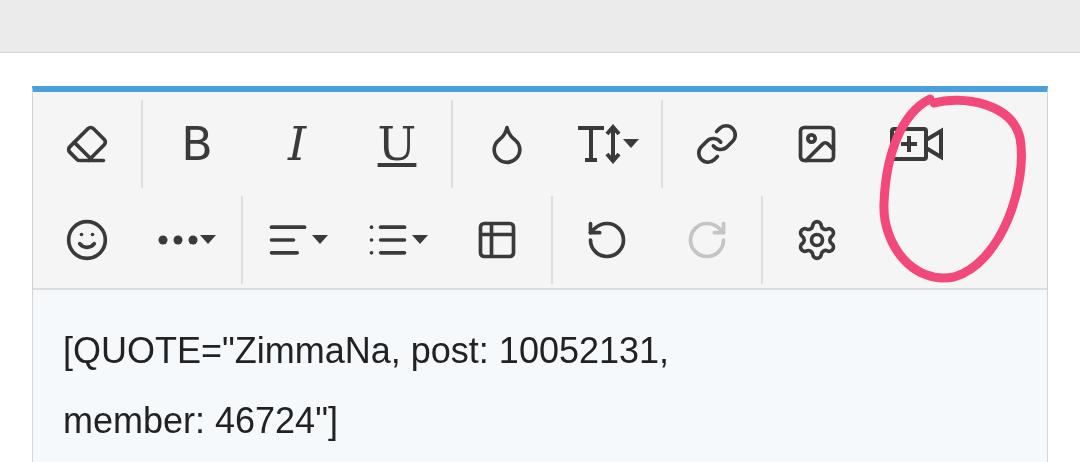  What do you see at coordinates (397, 144) in the screenshot?
I see `underline-button: U` at bounding box center [397, 144].